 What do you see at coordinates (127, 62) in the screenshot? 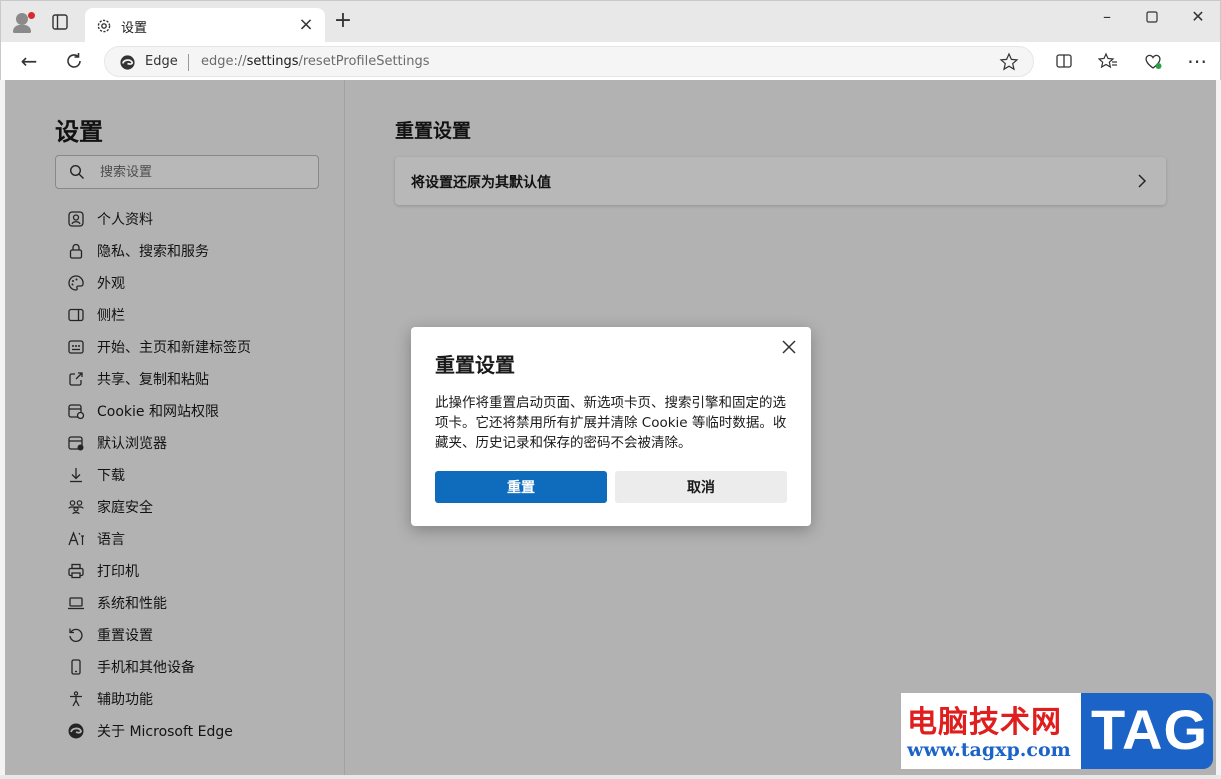
I see `edge-logo-icon` at bounding box center [127, 62].